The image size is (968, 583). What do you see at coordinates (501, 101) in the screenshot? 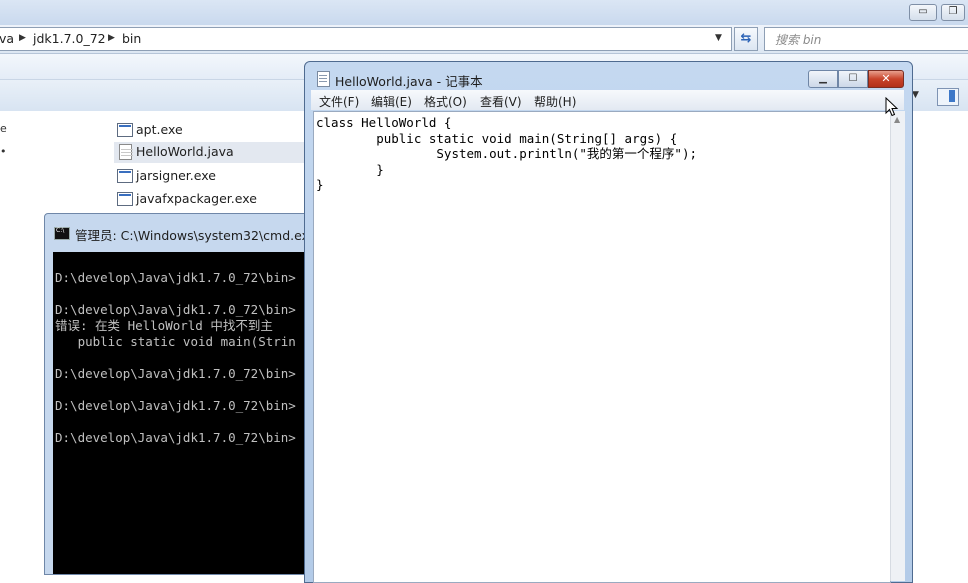
I see `menu-view: 查看(V)` at bounding box center [501, 101].